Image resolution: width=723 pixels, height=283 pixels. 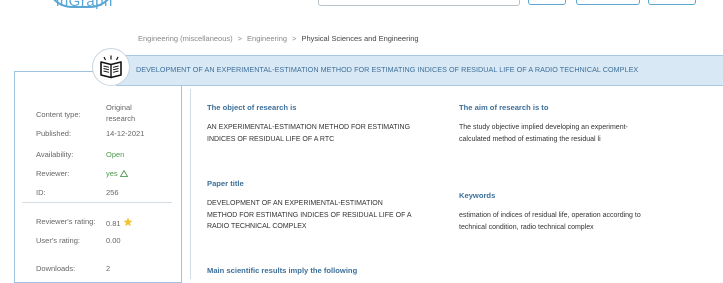 What do you see at coordinates (55, 154) in the screenshot?
I see `availability-label: Availability:` at bounding box center [55, 154].